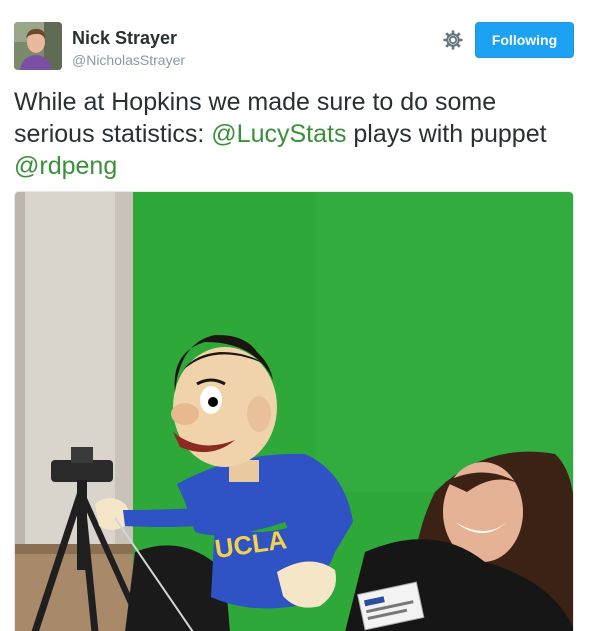 This screenshot has width=592, height=631. Describe the element at coordinates (128, 60) in the screenshot. I see `author-handle: @NicholasStrayer` at that location.